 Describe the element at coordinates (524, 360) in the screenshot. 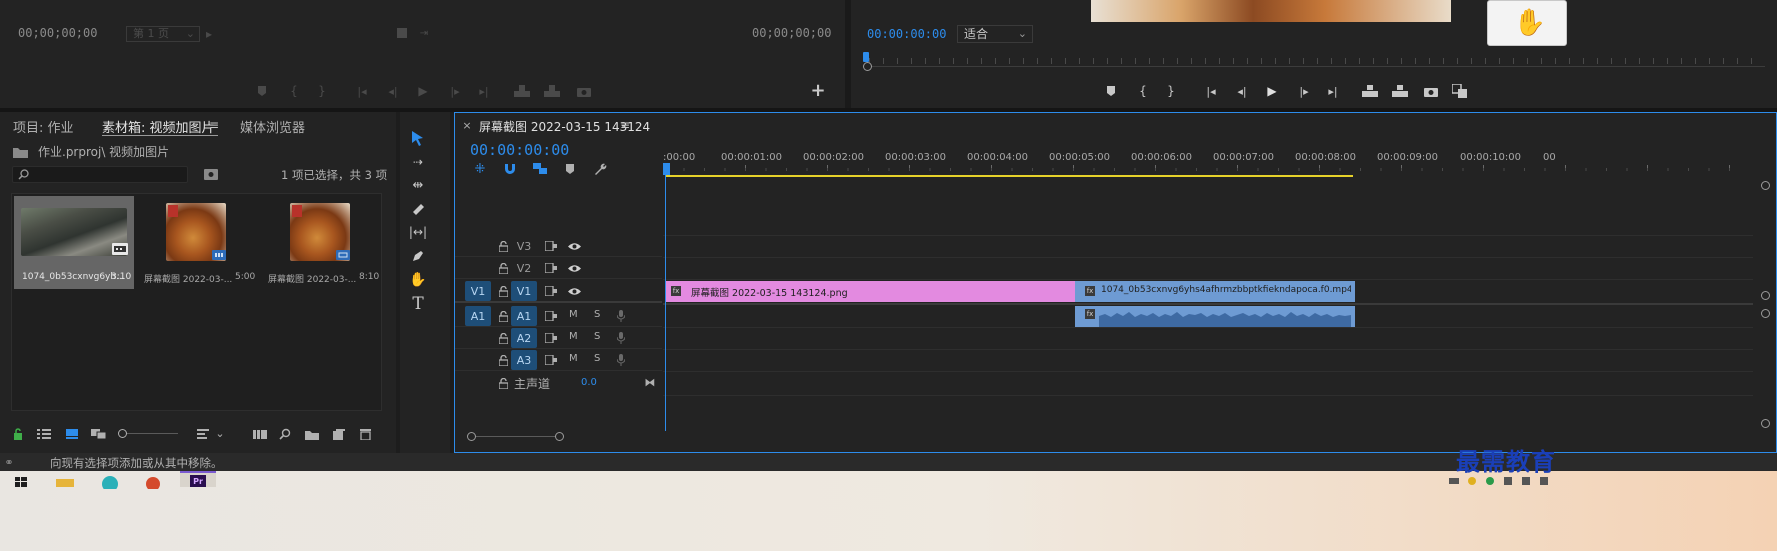

I see `track-target-a3: A3` at that location.